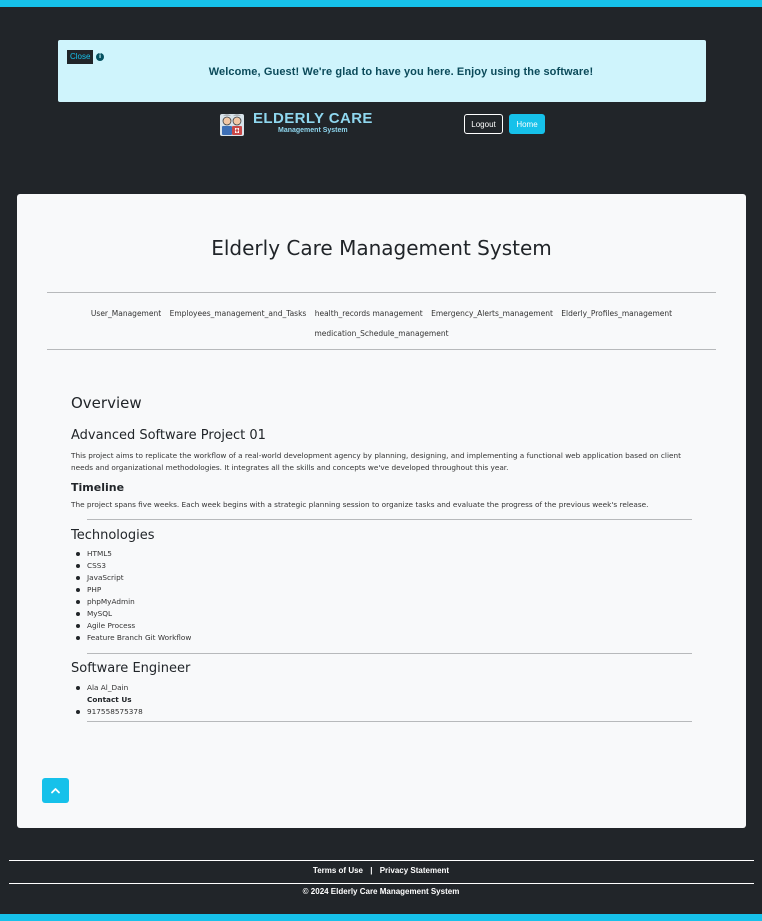 This screenshot has width=762, height=921. Describe the element at coordinates (133, 578) in the screenshot. I see `list-item: JavaScript` at that location.